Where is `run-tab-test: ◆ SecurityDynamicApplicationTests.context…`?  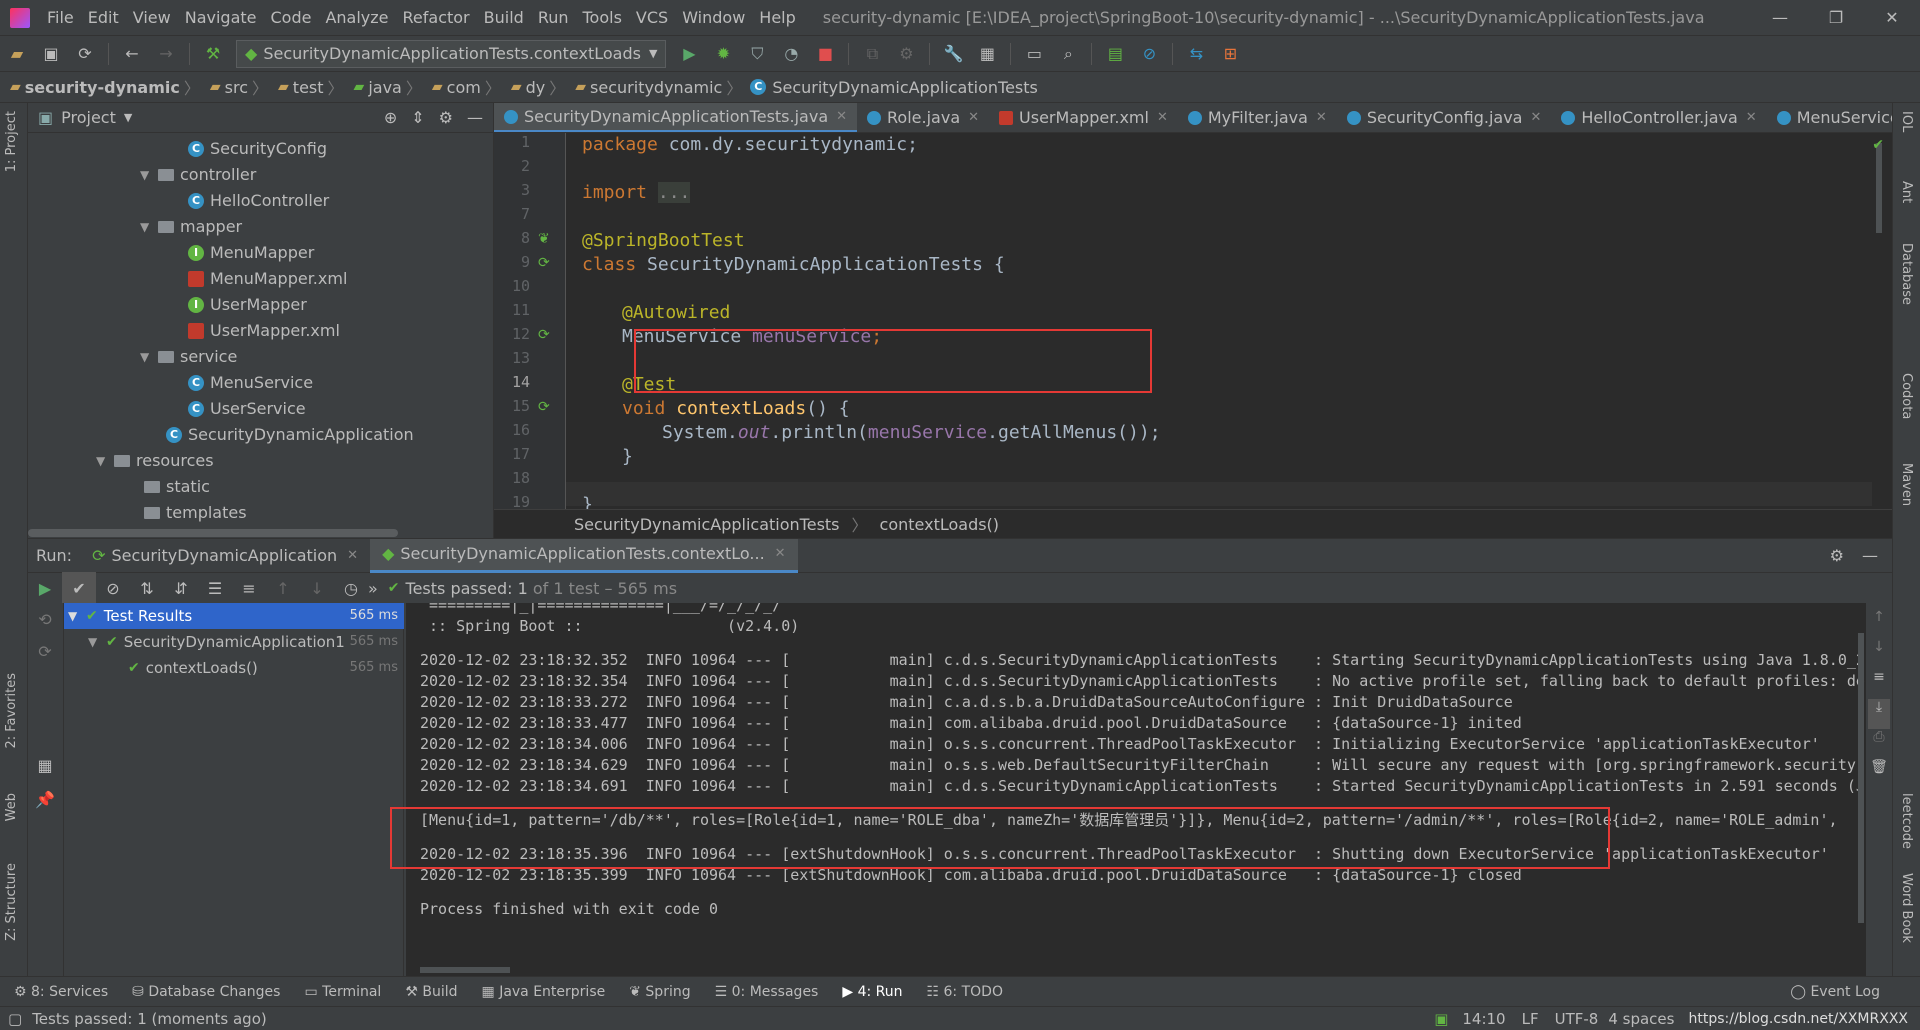
run-tab-test: ◆ SecurityDynamicApplicationTests.context… is located at coordinates (584, 555).